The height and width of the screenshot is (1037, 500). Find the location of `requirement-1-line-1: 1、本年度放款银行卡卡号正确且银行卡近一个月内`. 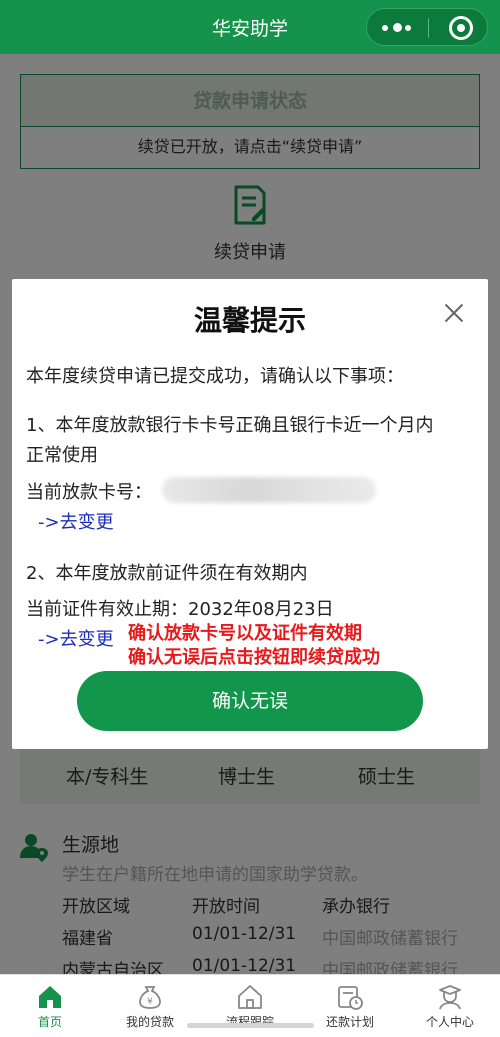

requirement-1-line-1: 1、本年度放款银行卡卡号正确且银行卡近一个月内 is located at coordinates (230, 425).